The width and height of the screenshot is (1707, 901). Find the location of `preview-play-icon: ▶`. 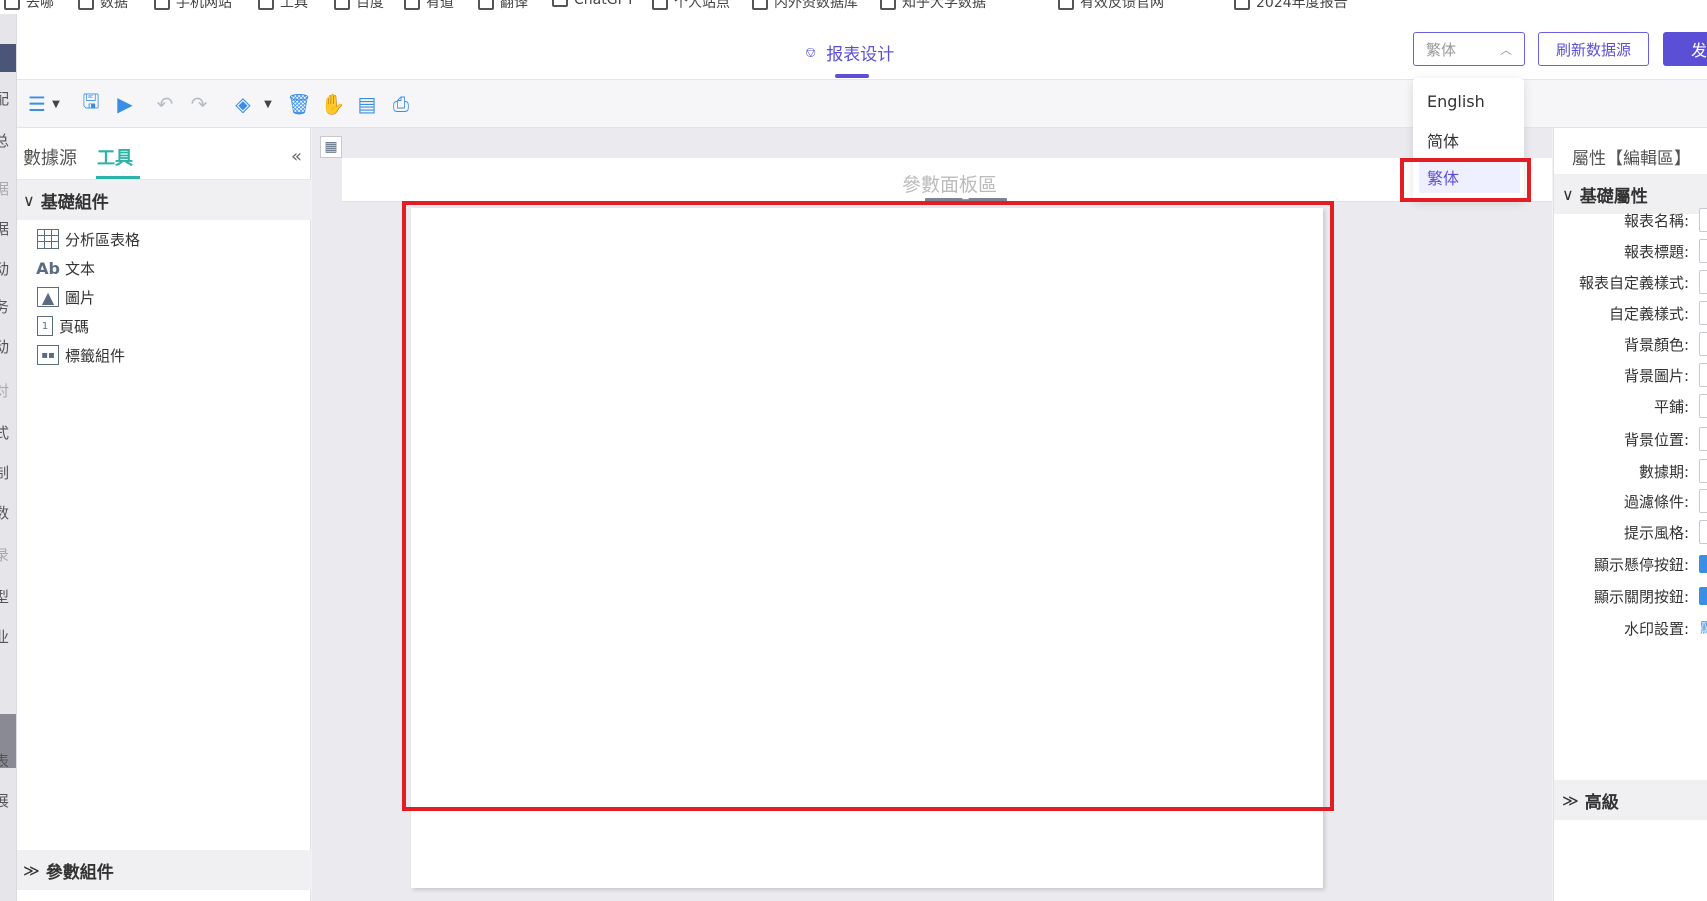

preview-play-icon: ▶ is located at coordinates (125, 104).